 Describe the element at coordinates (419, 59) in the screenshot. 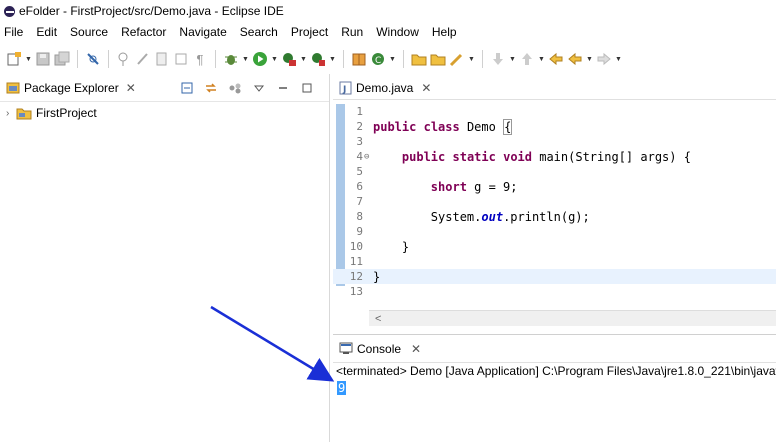

I see `open-folder-icon` at that location.